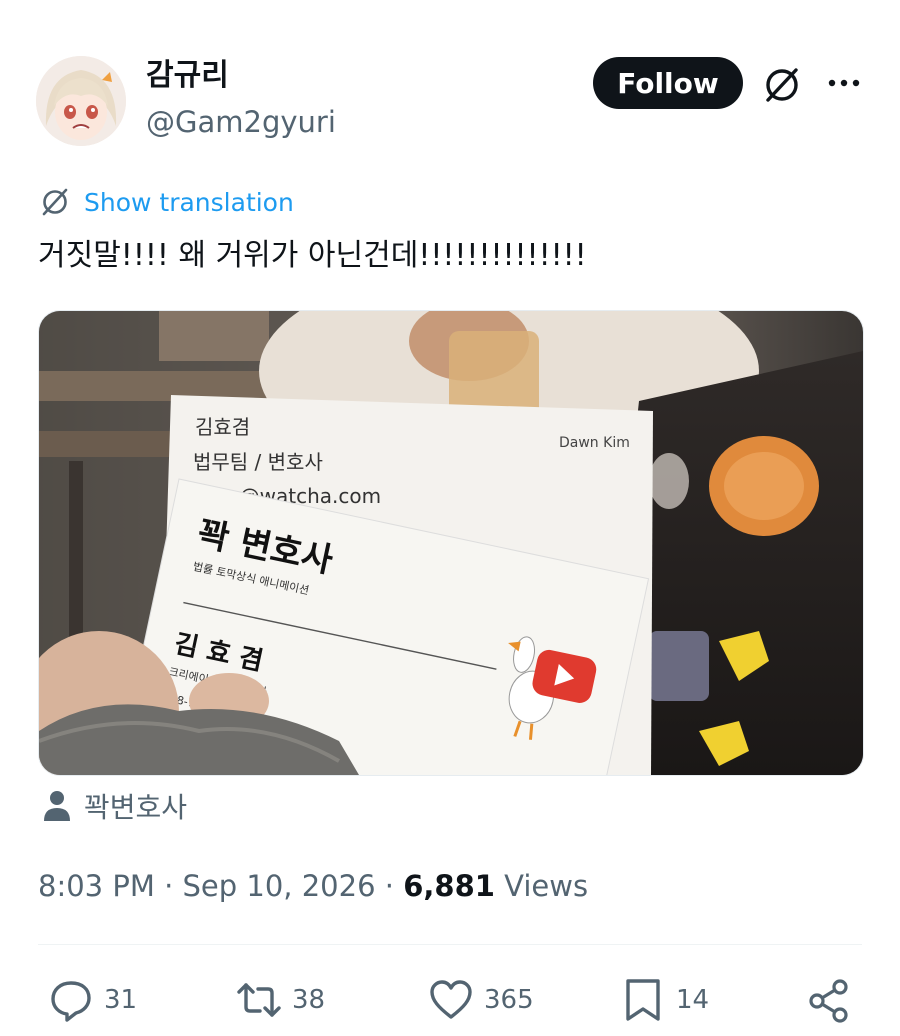 The height and width of the screenshot is (1036, 900). What do you see at coordinates (71, 1001) in the screenshot?
I see `reply-icon` at bounding box center [71, 1001].